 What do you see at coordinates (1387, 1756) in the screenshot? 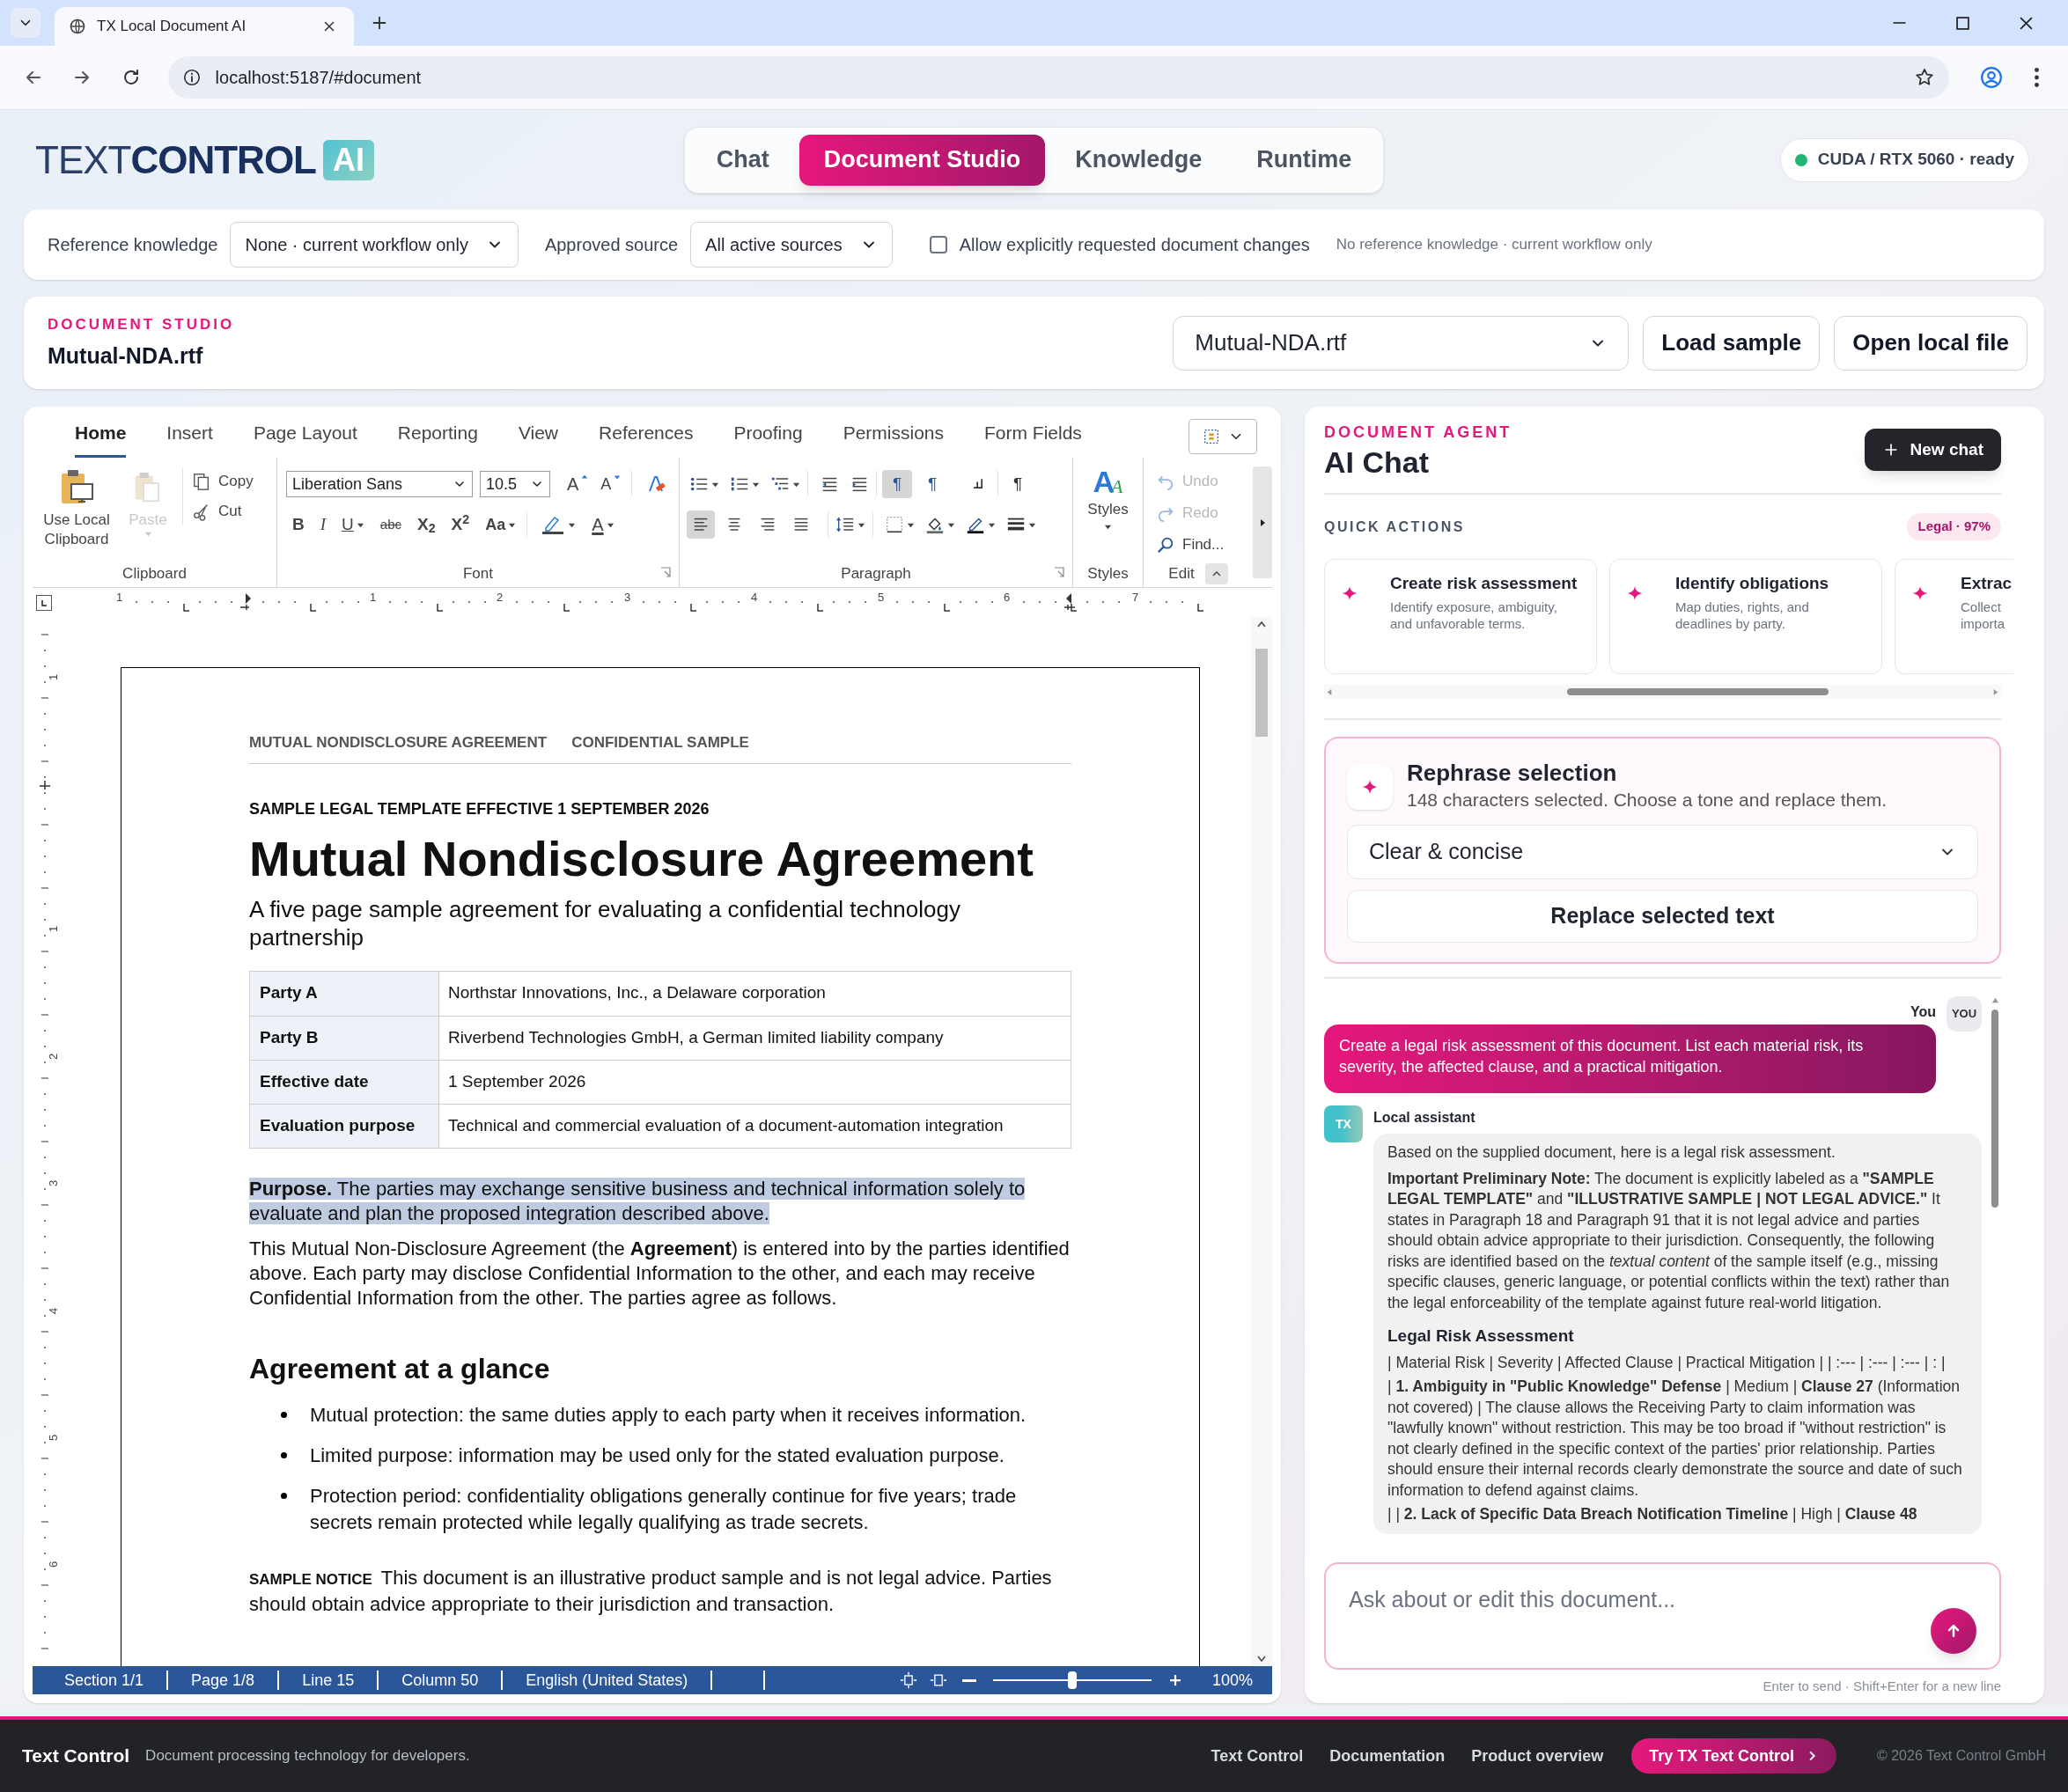
I see `footer-link: Documentation` at bounding box center [1387, 1756].